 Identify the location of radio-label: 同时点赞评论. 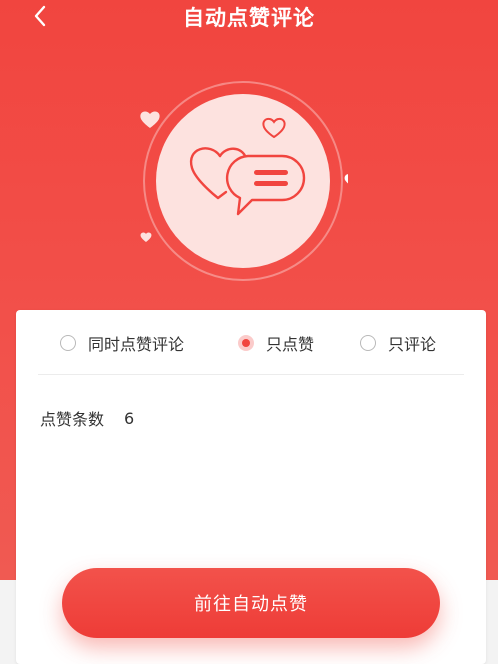
(136, 344).